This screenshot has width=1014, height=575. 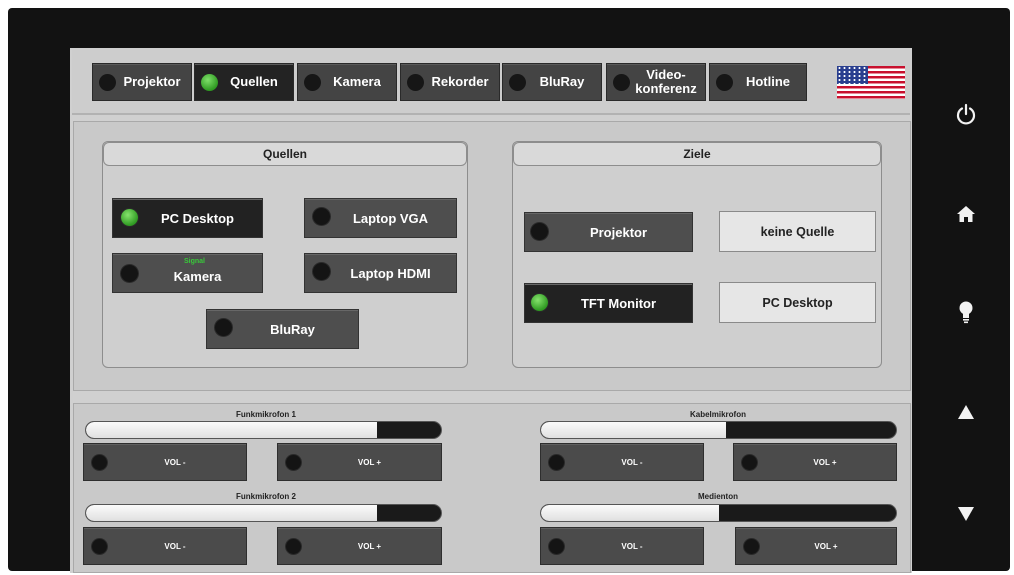 I want to click on nav-button-kamera: Kamera, so click(x=347, y=82).